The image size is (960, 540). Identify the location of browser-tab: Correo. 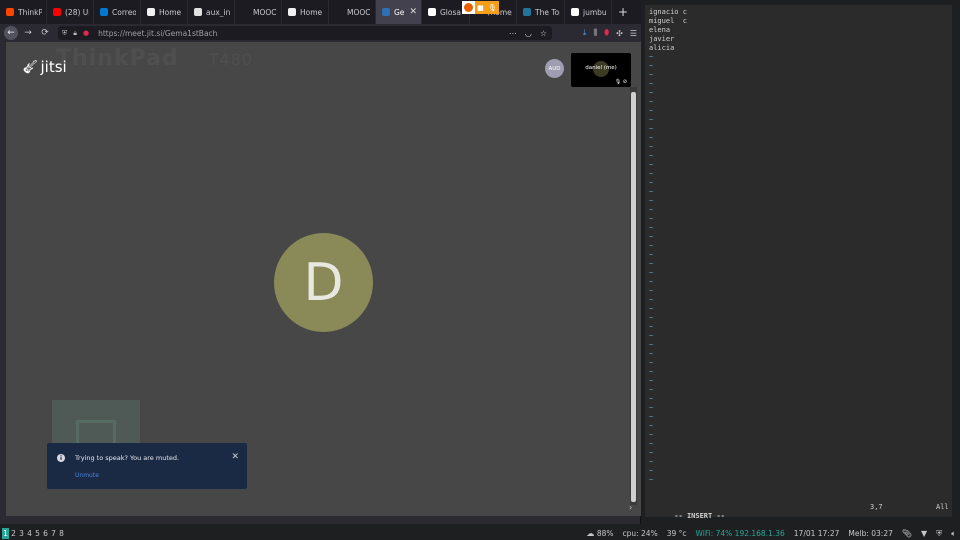
(117, 12).